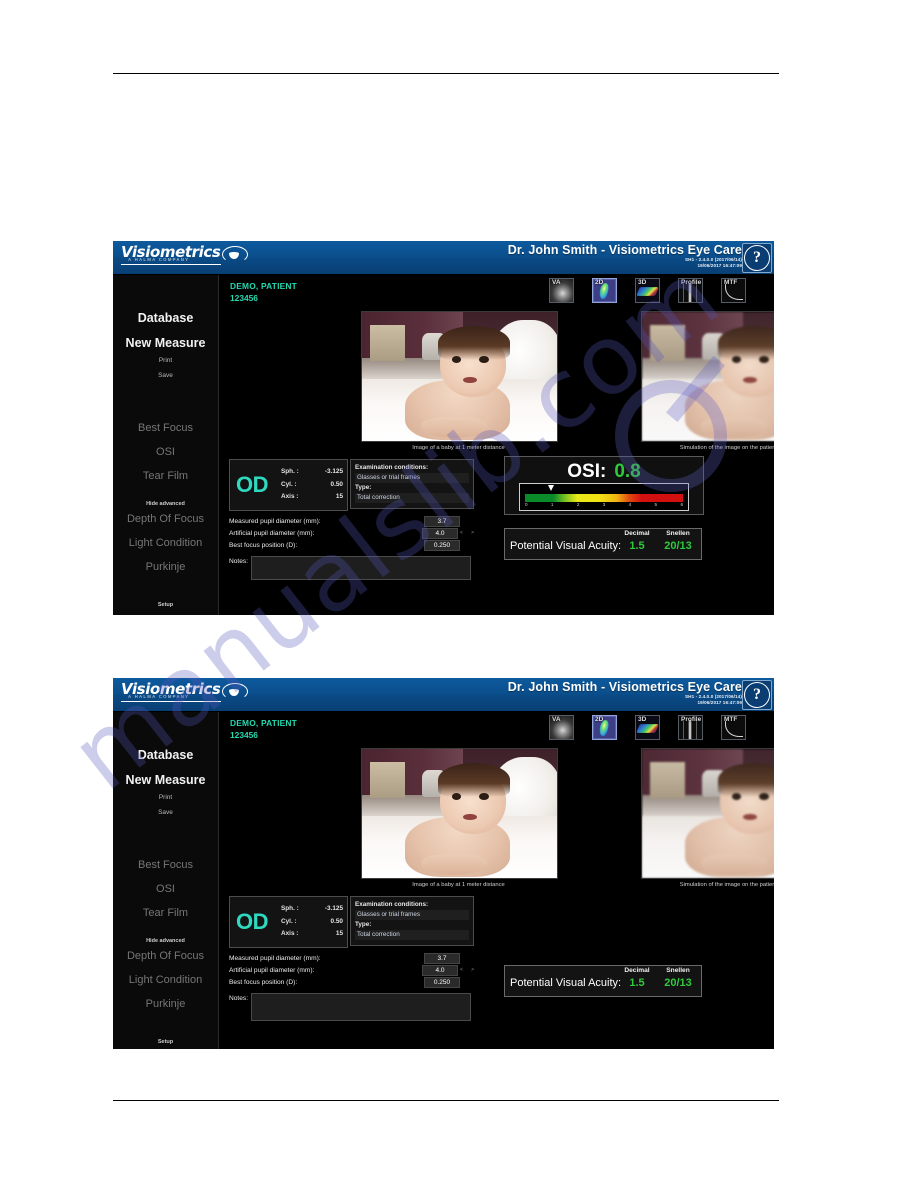  What do you see at coordinates (459, 813) in the screenshot?
I see `baby-photo-original` at bounding box center [459, 813].